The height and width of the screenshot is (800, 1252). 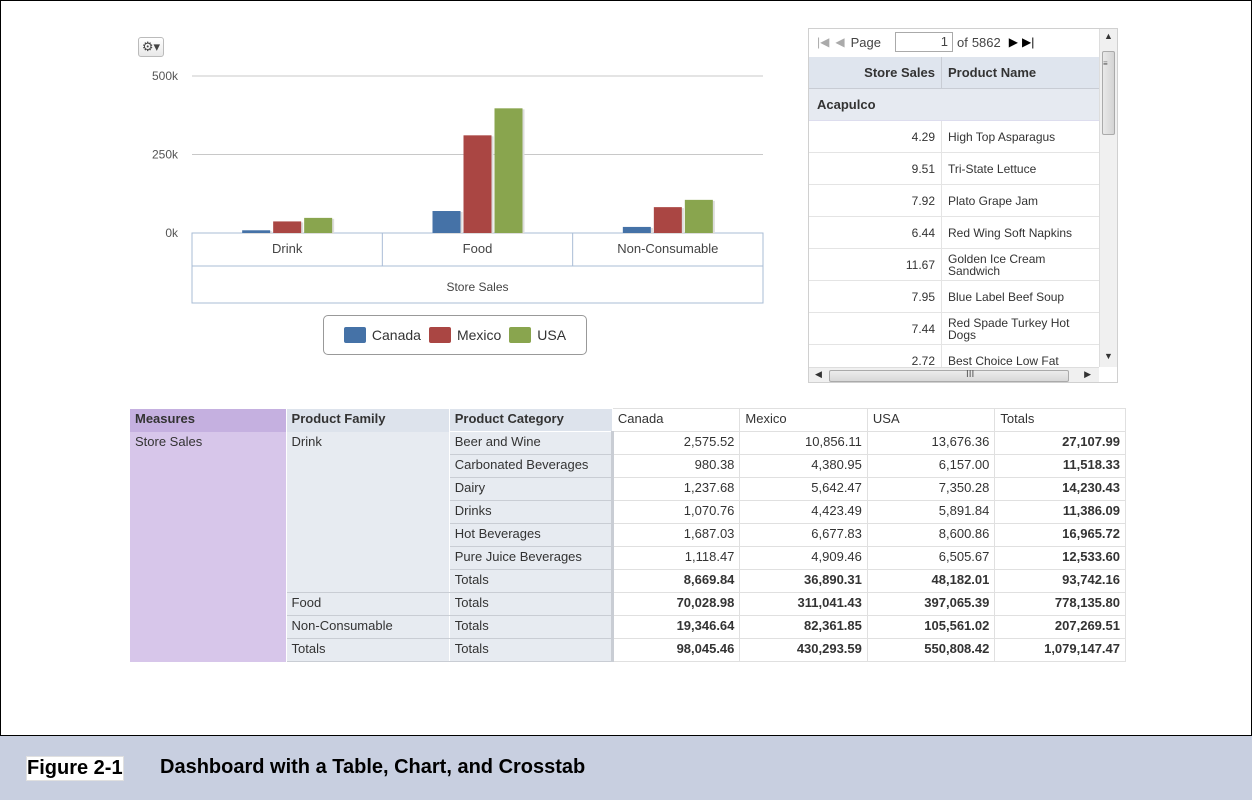 I want to click on page-label: Page, so click(x=865, y=42).